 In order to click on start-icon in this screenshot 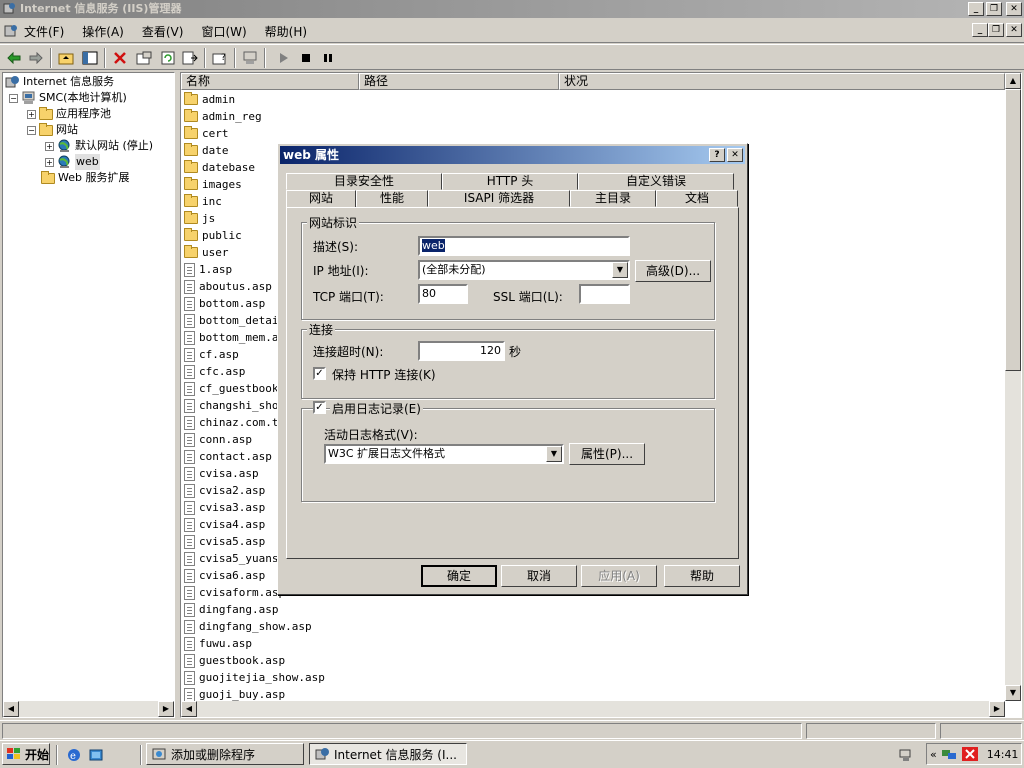, I will do `click(284, 58)`.